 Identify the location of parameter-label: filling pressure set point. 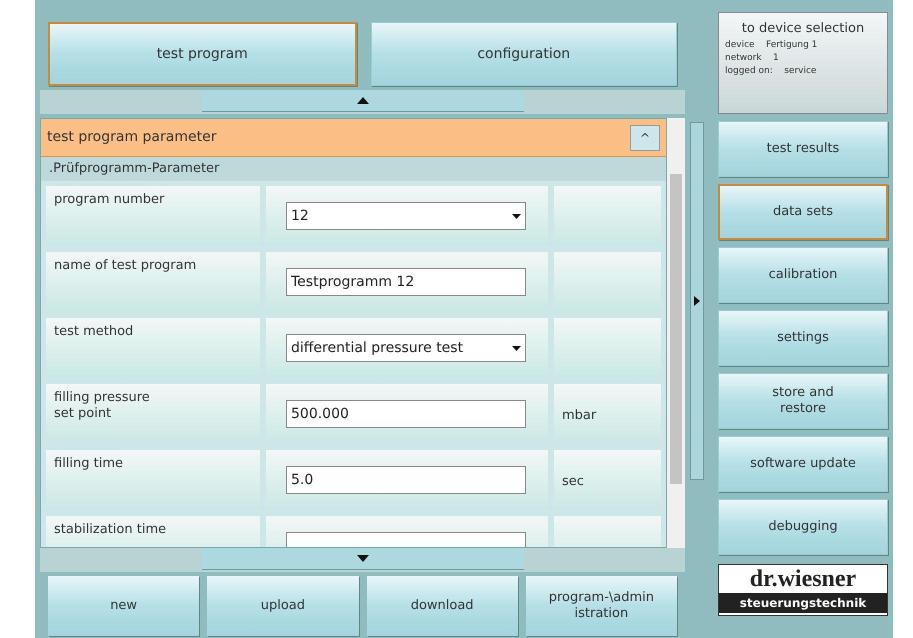
(153, 414).